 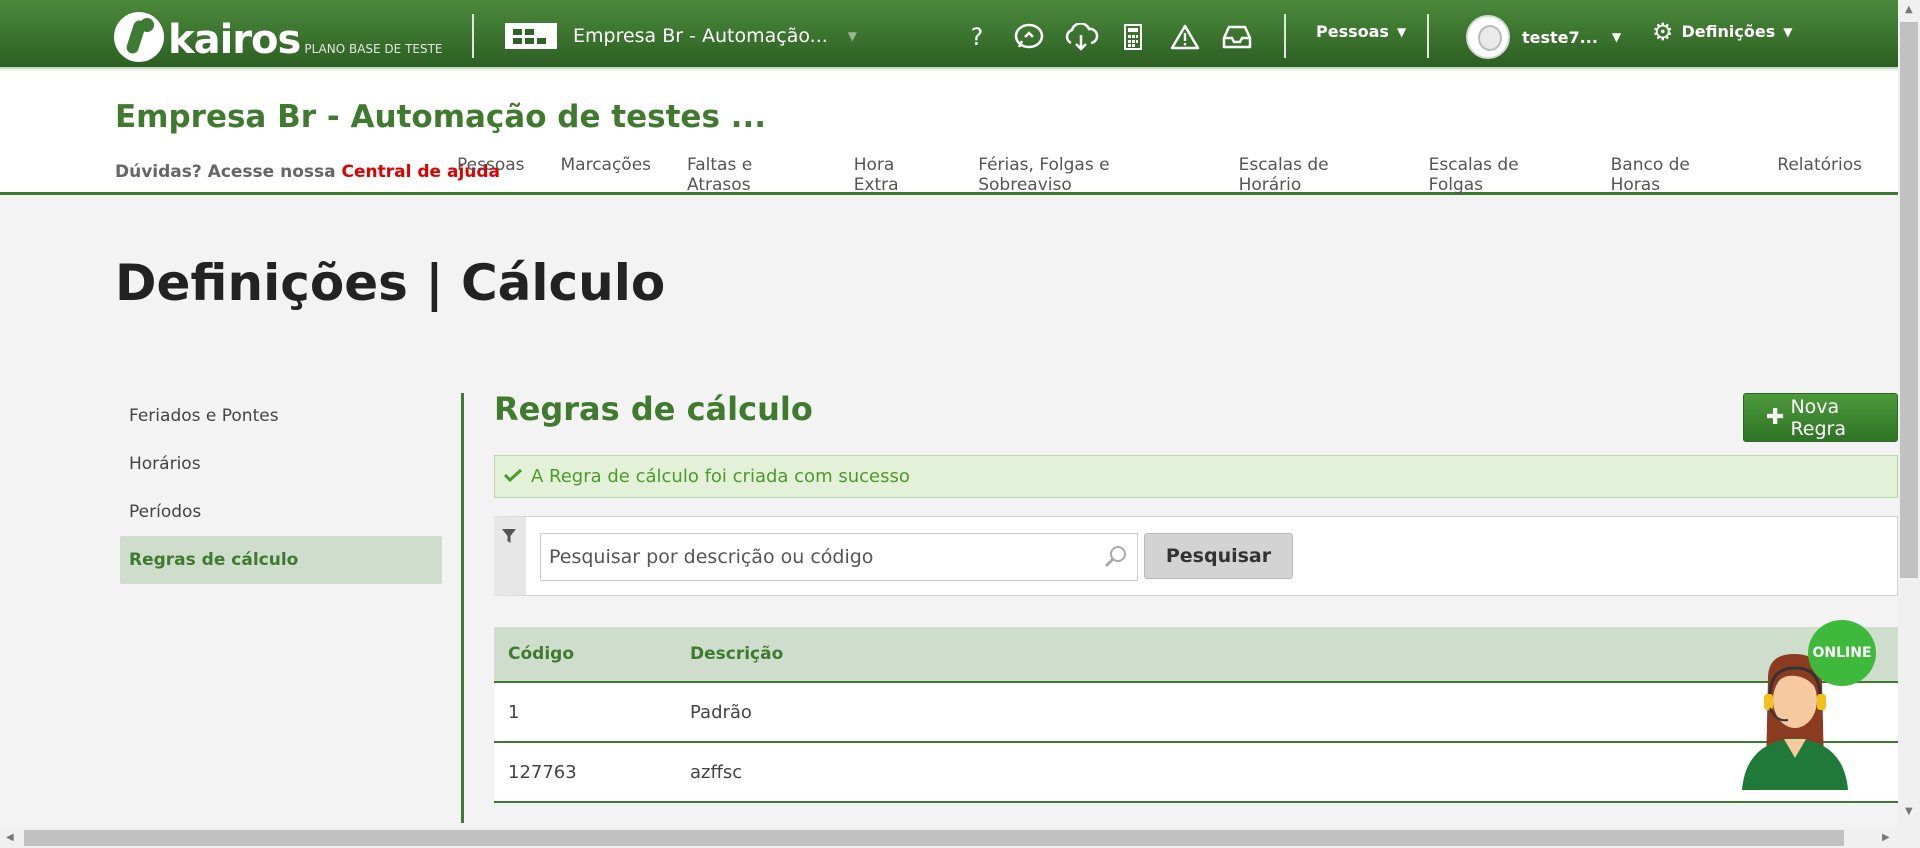 What do you see at coordinates (1909, 9) in the screenshot?
I see `scroll-up-icon: ▲` at bounding box center [1909, 9].